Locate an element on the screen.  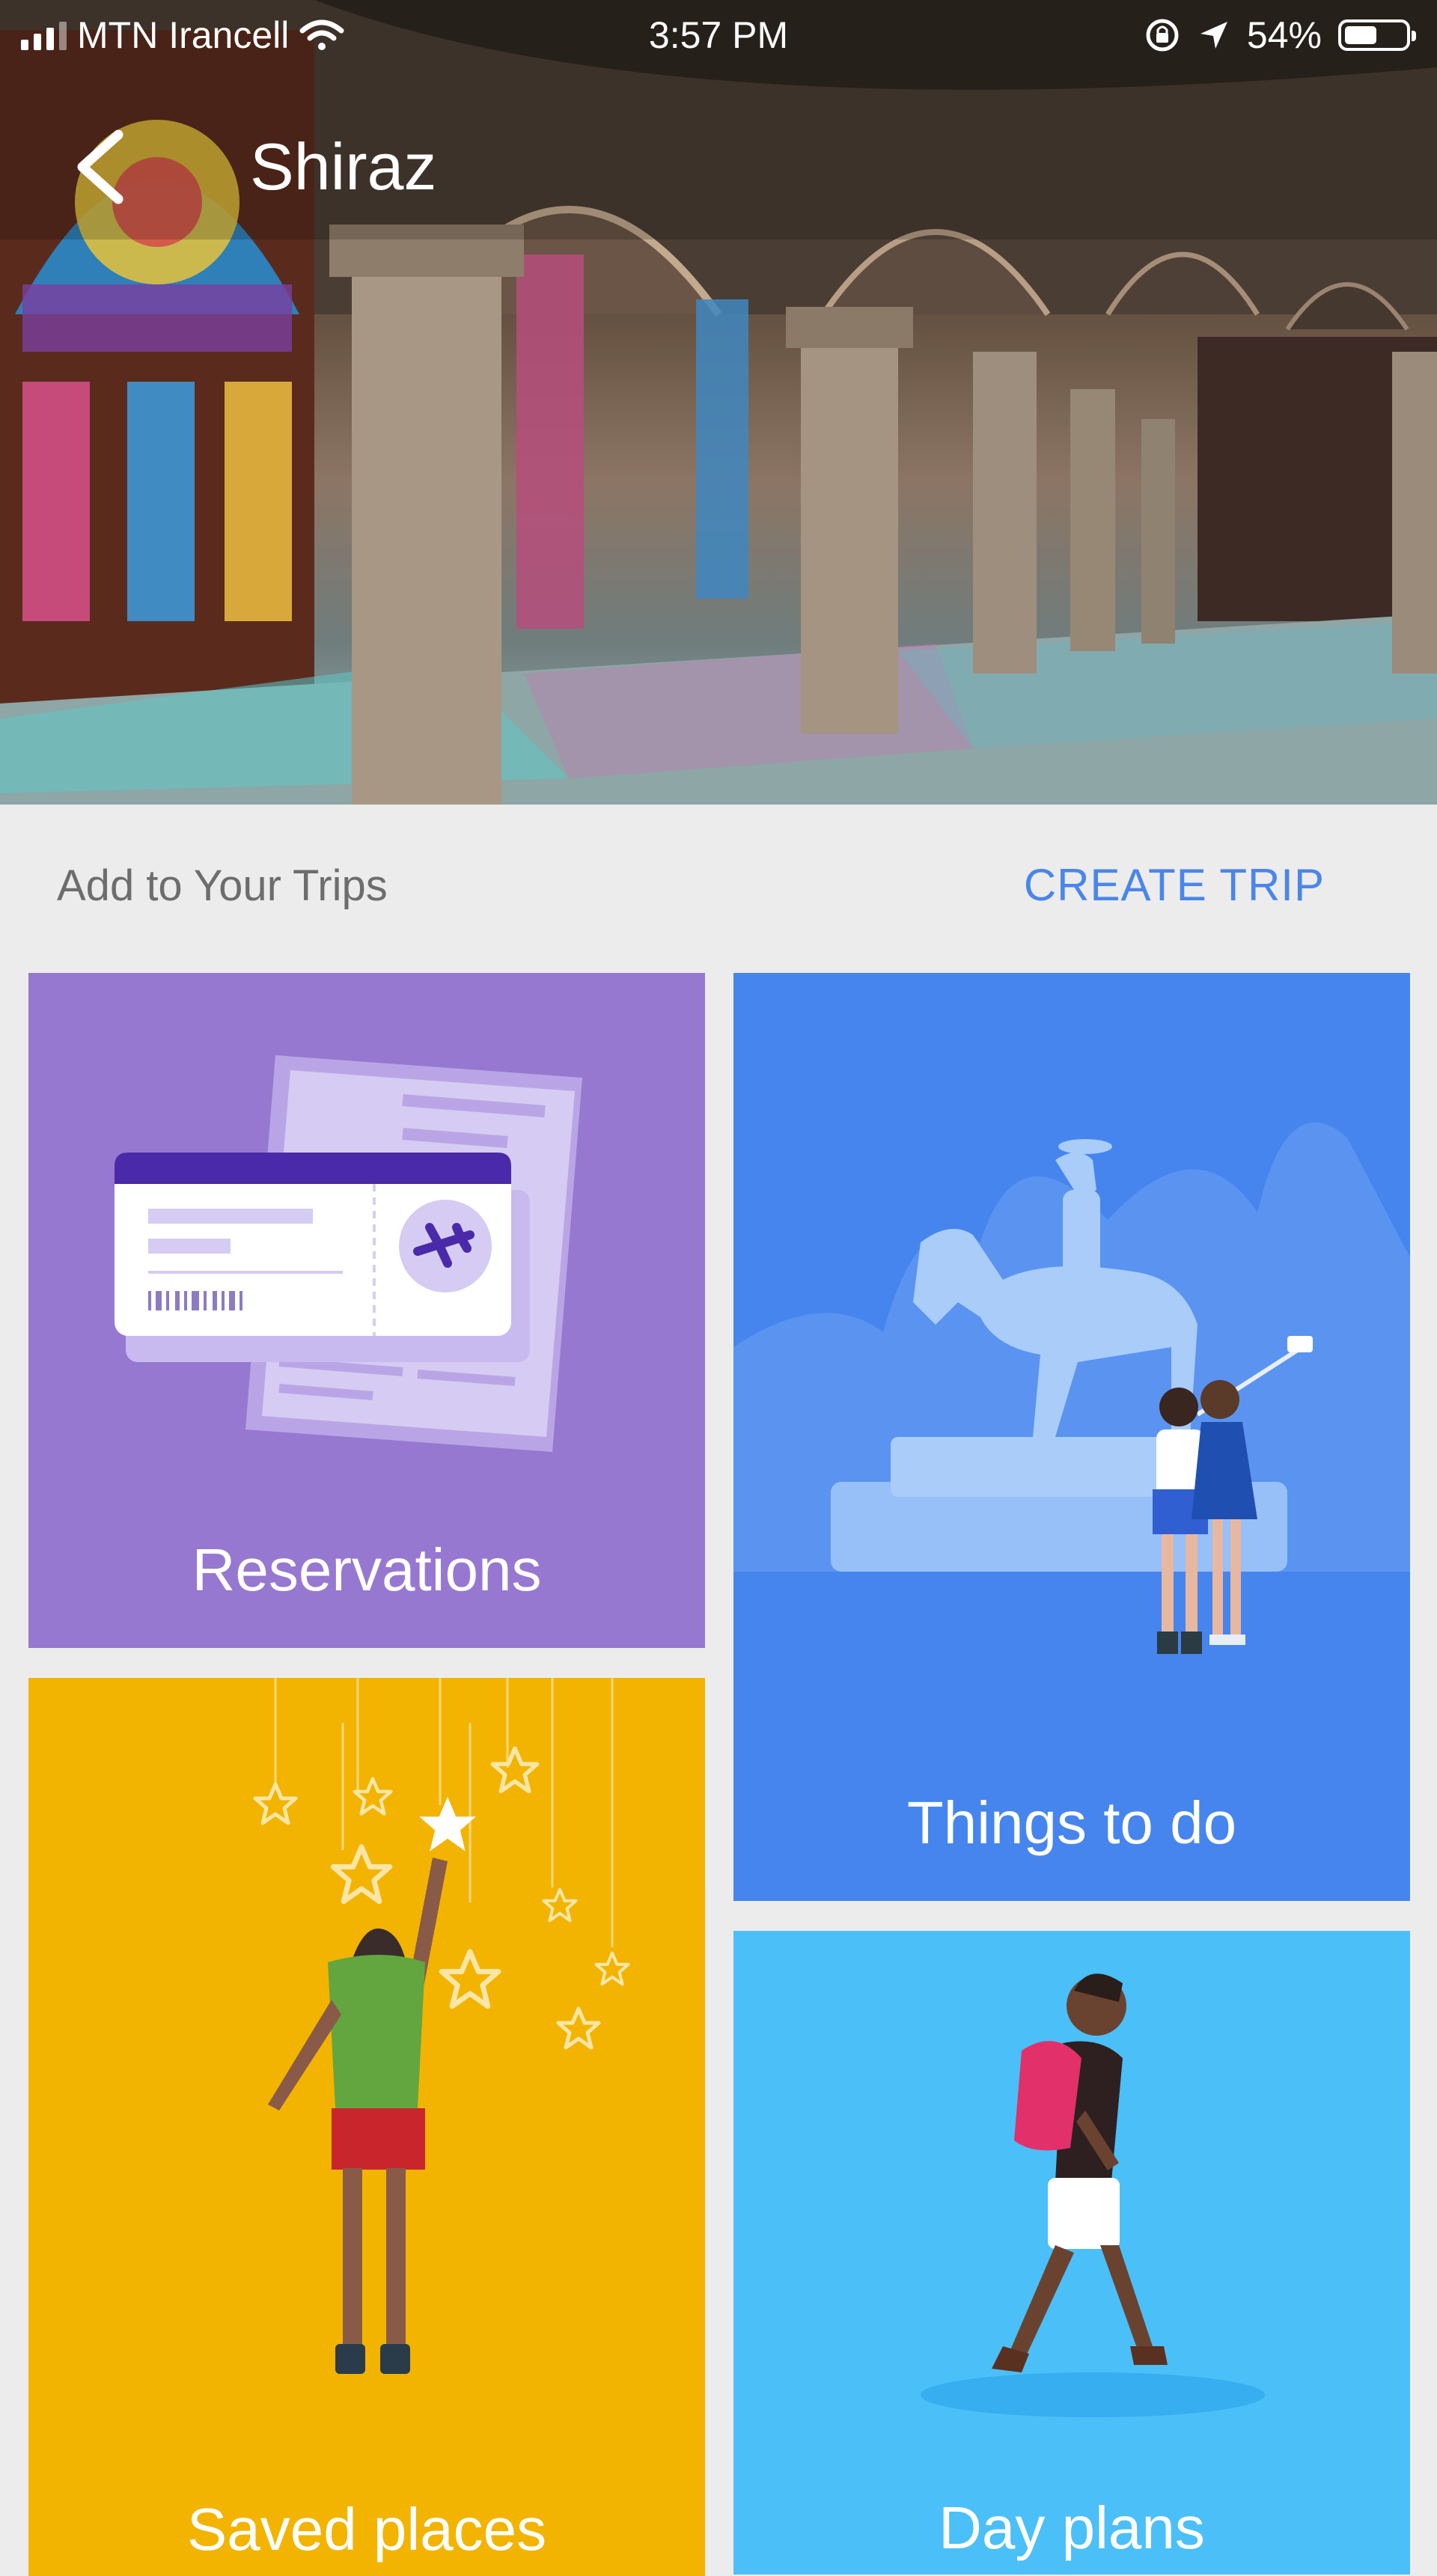
day-plans-card: Day plans is located at coordinates (1071, 2253).